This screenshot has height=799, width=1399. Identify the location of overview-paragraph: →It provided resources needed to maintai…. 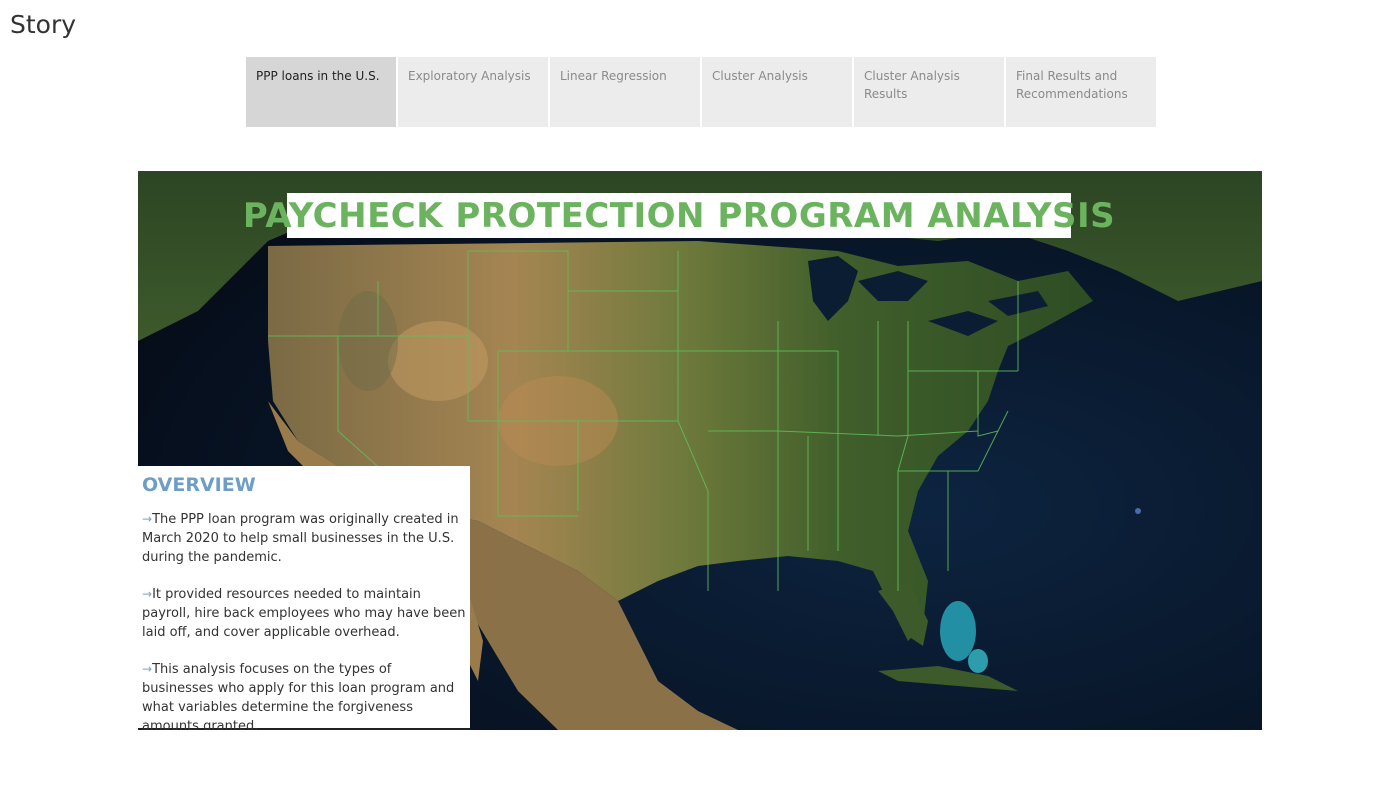
(304, 613).